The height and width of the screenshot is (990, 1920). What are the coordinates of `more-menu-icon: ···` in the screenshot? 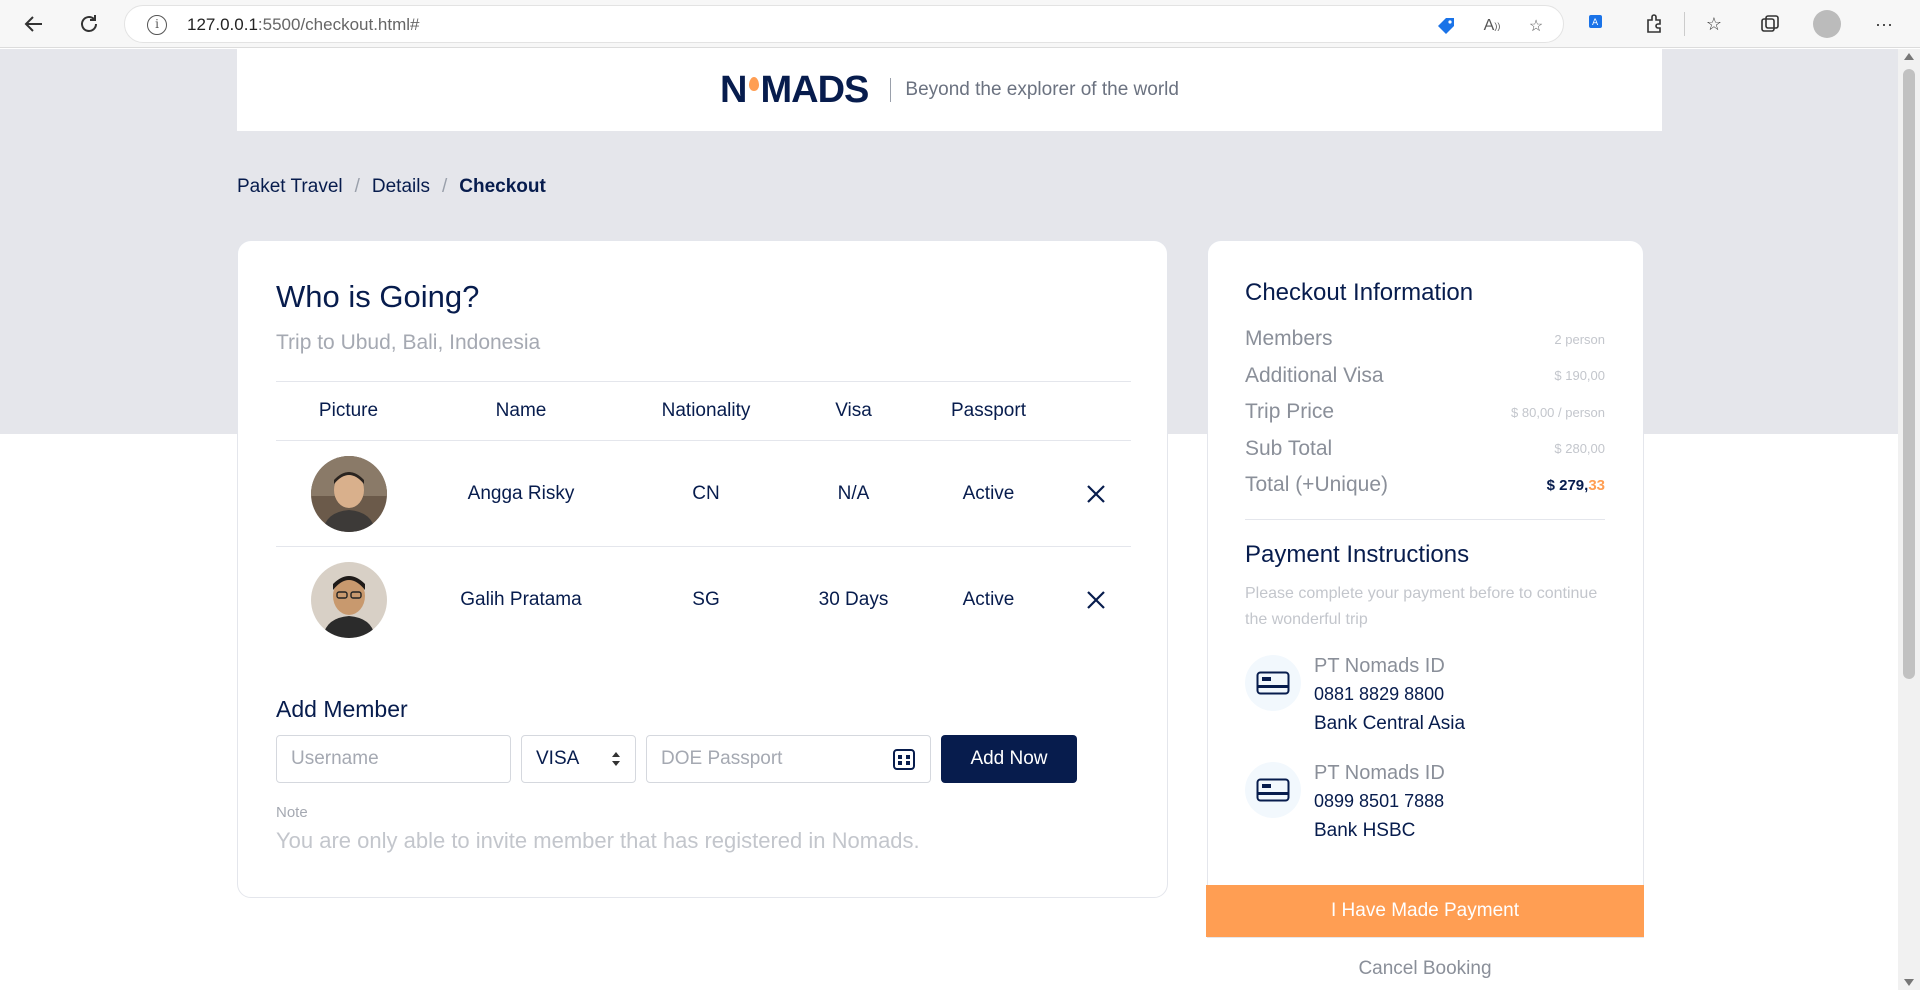 It's located at (1884, 24).